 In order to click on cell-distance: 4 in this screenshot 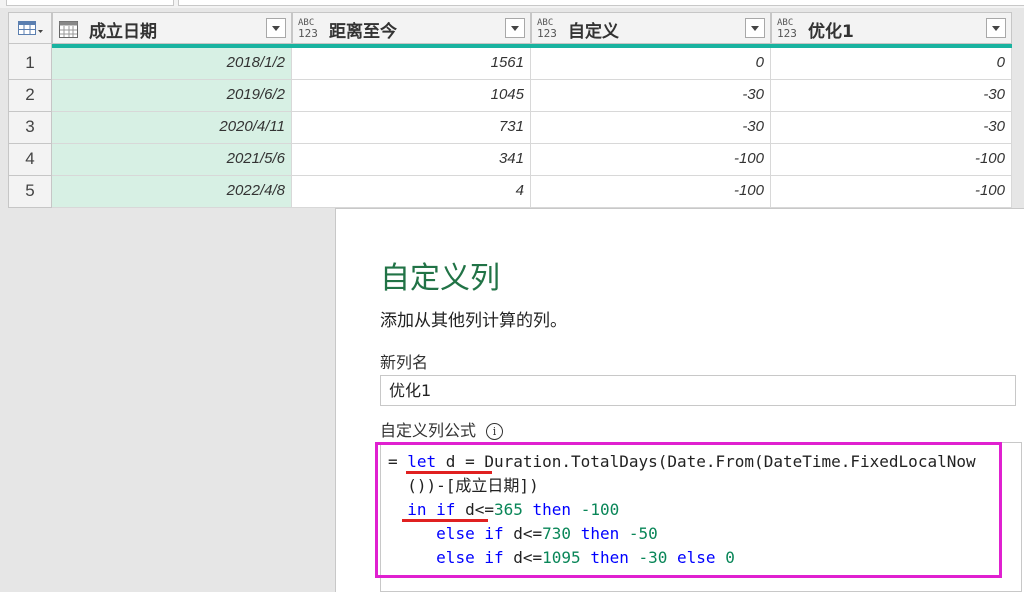, I will do `click(411, 192)`.